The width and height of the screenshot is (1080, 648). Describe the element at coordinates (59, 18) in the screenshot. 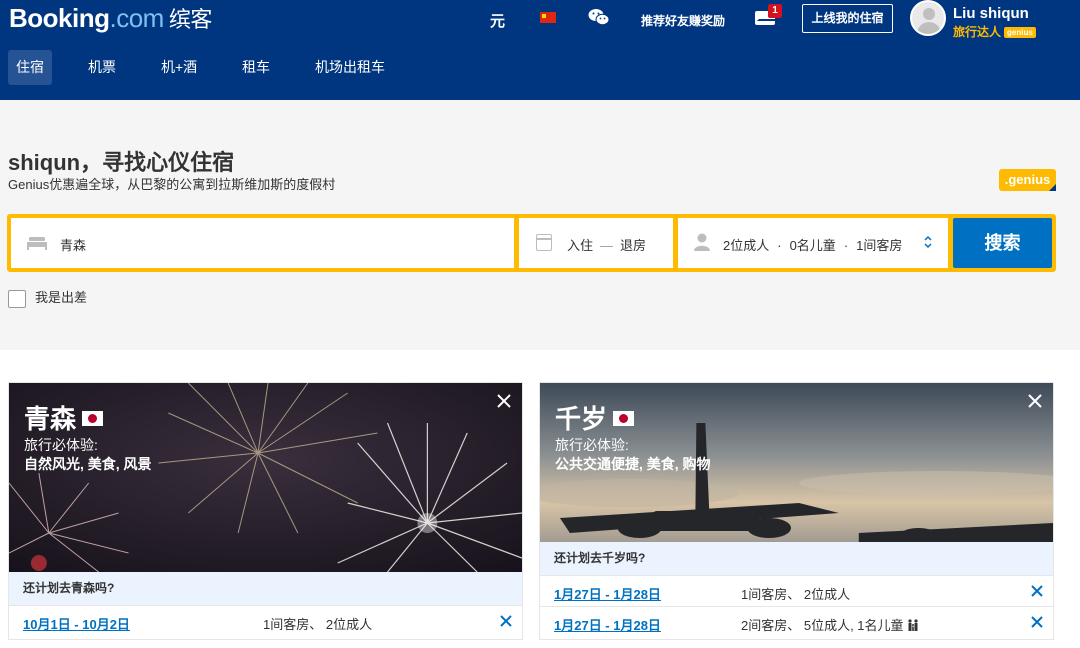

I see `logo-main-text: Booking` at that location.